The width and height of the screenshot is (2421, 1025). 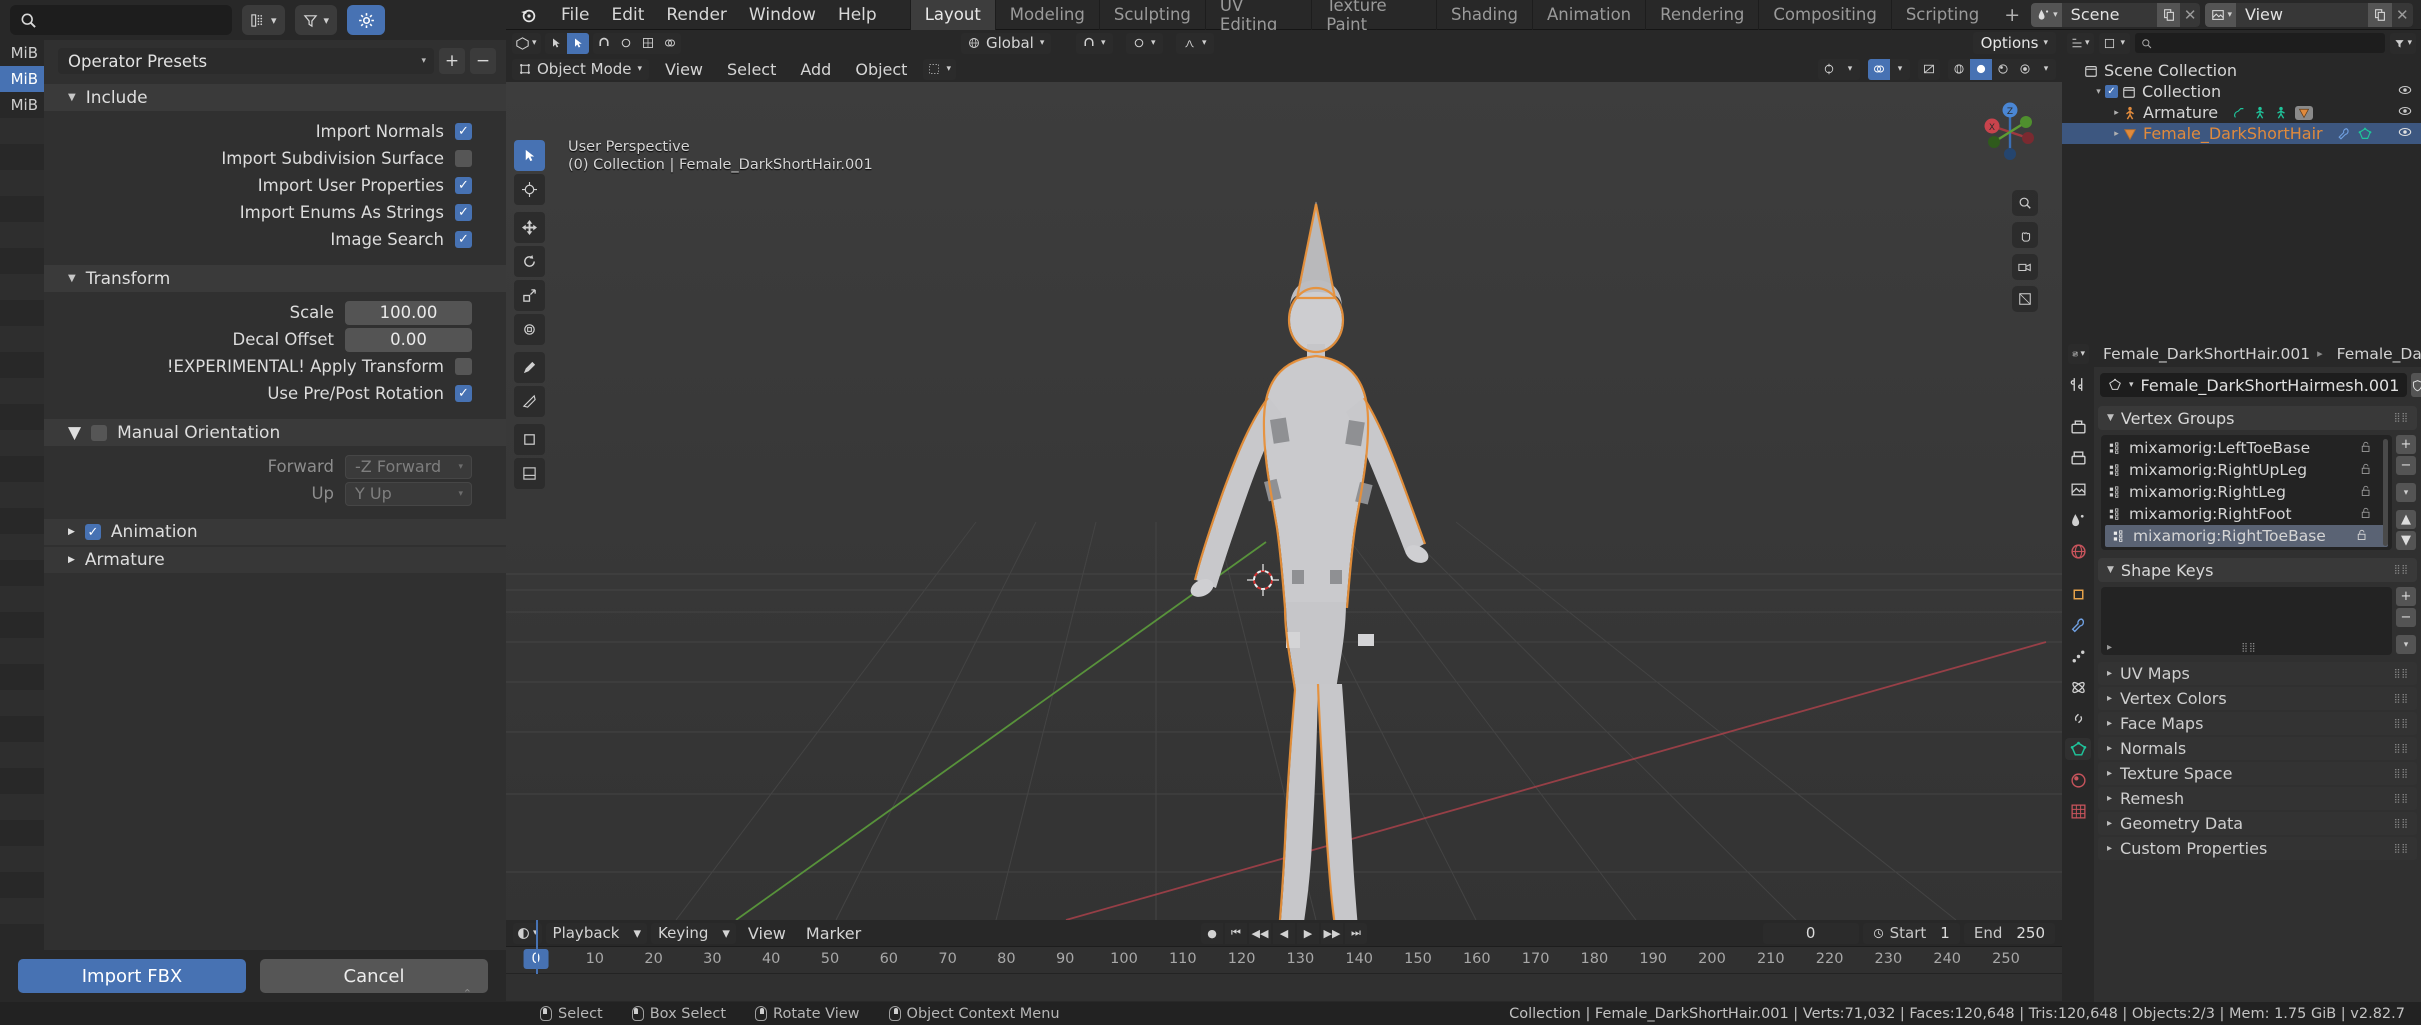 What do you see at coordinates (1212, 933) in the screenshot?
I see `record-keyframe-icon: ●` at bounding box center [1212, 933].